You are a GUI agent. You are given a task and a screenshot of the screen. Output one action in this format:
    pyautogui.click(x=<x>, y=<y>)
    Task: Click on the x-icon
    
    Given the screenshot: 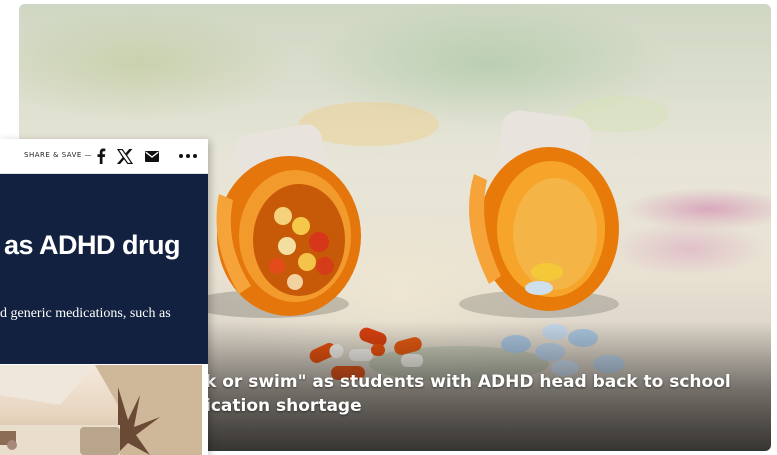 What is the action you would take?
    pyautogui.click(x=125, y=156)
    